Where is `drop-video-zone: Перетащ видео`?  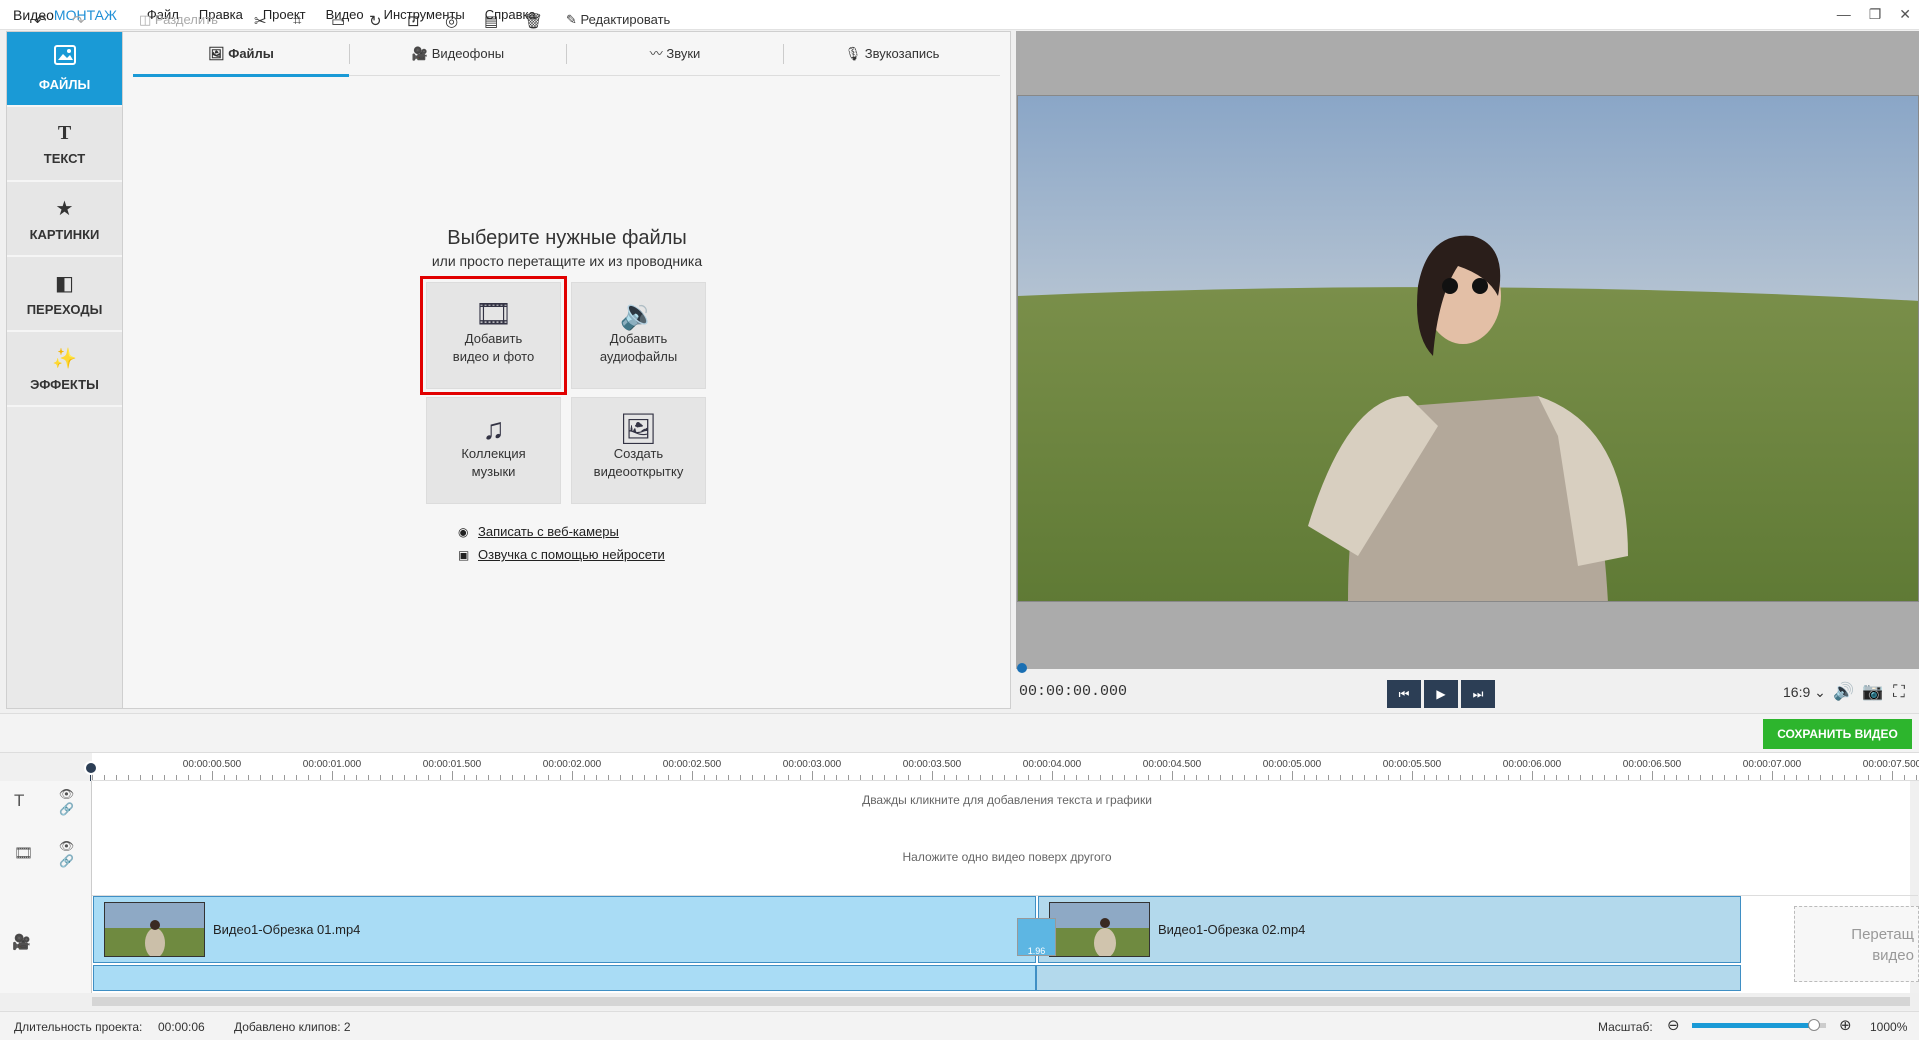
drop-video-zone: Перетащ видео is located at coordinates (1856, 944).